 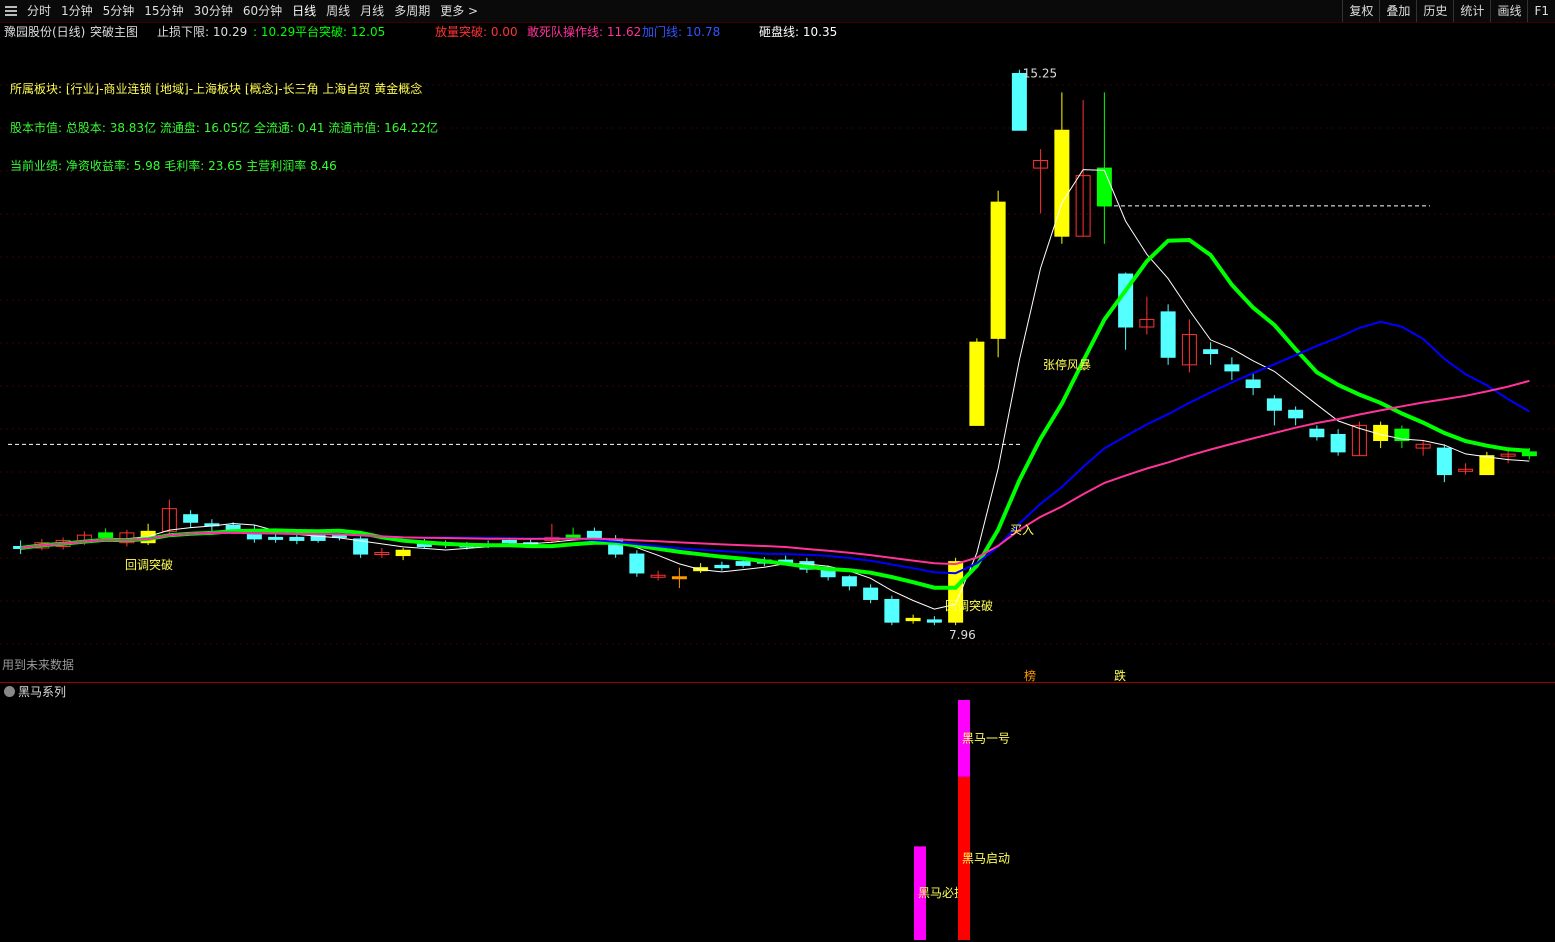 I want to click on support-value: : 10.29, so click(x=274, y=32).